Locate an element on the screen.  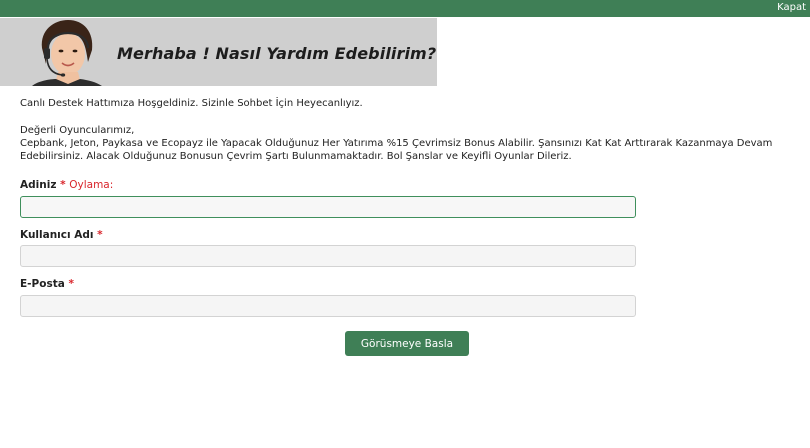
username-label: Kullanıcı Adı * is located at coordinates (61, 235).